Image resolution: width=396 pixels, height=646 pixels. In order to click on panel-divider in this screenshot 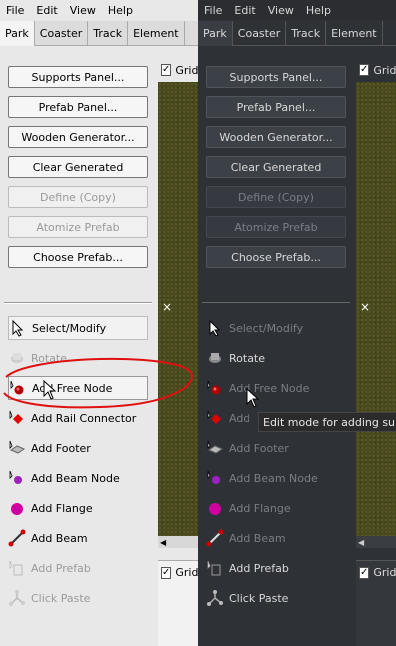, I will do `click(276, 303)`.